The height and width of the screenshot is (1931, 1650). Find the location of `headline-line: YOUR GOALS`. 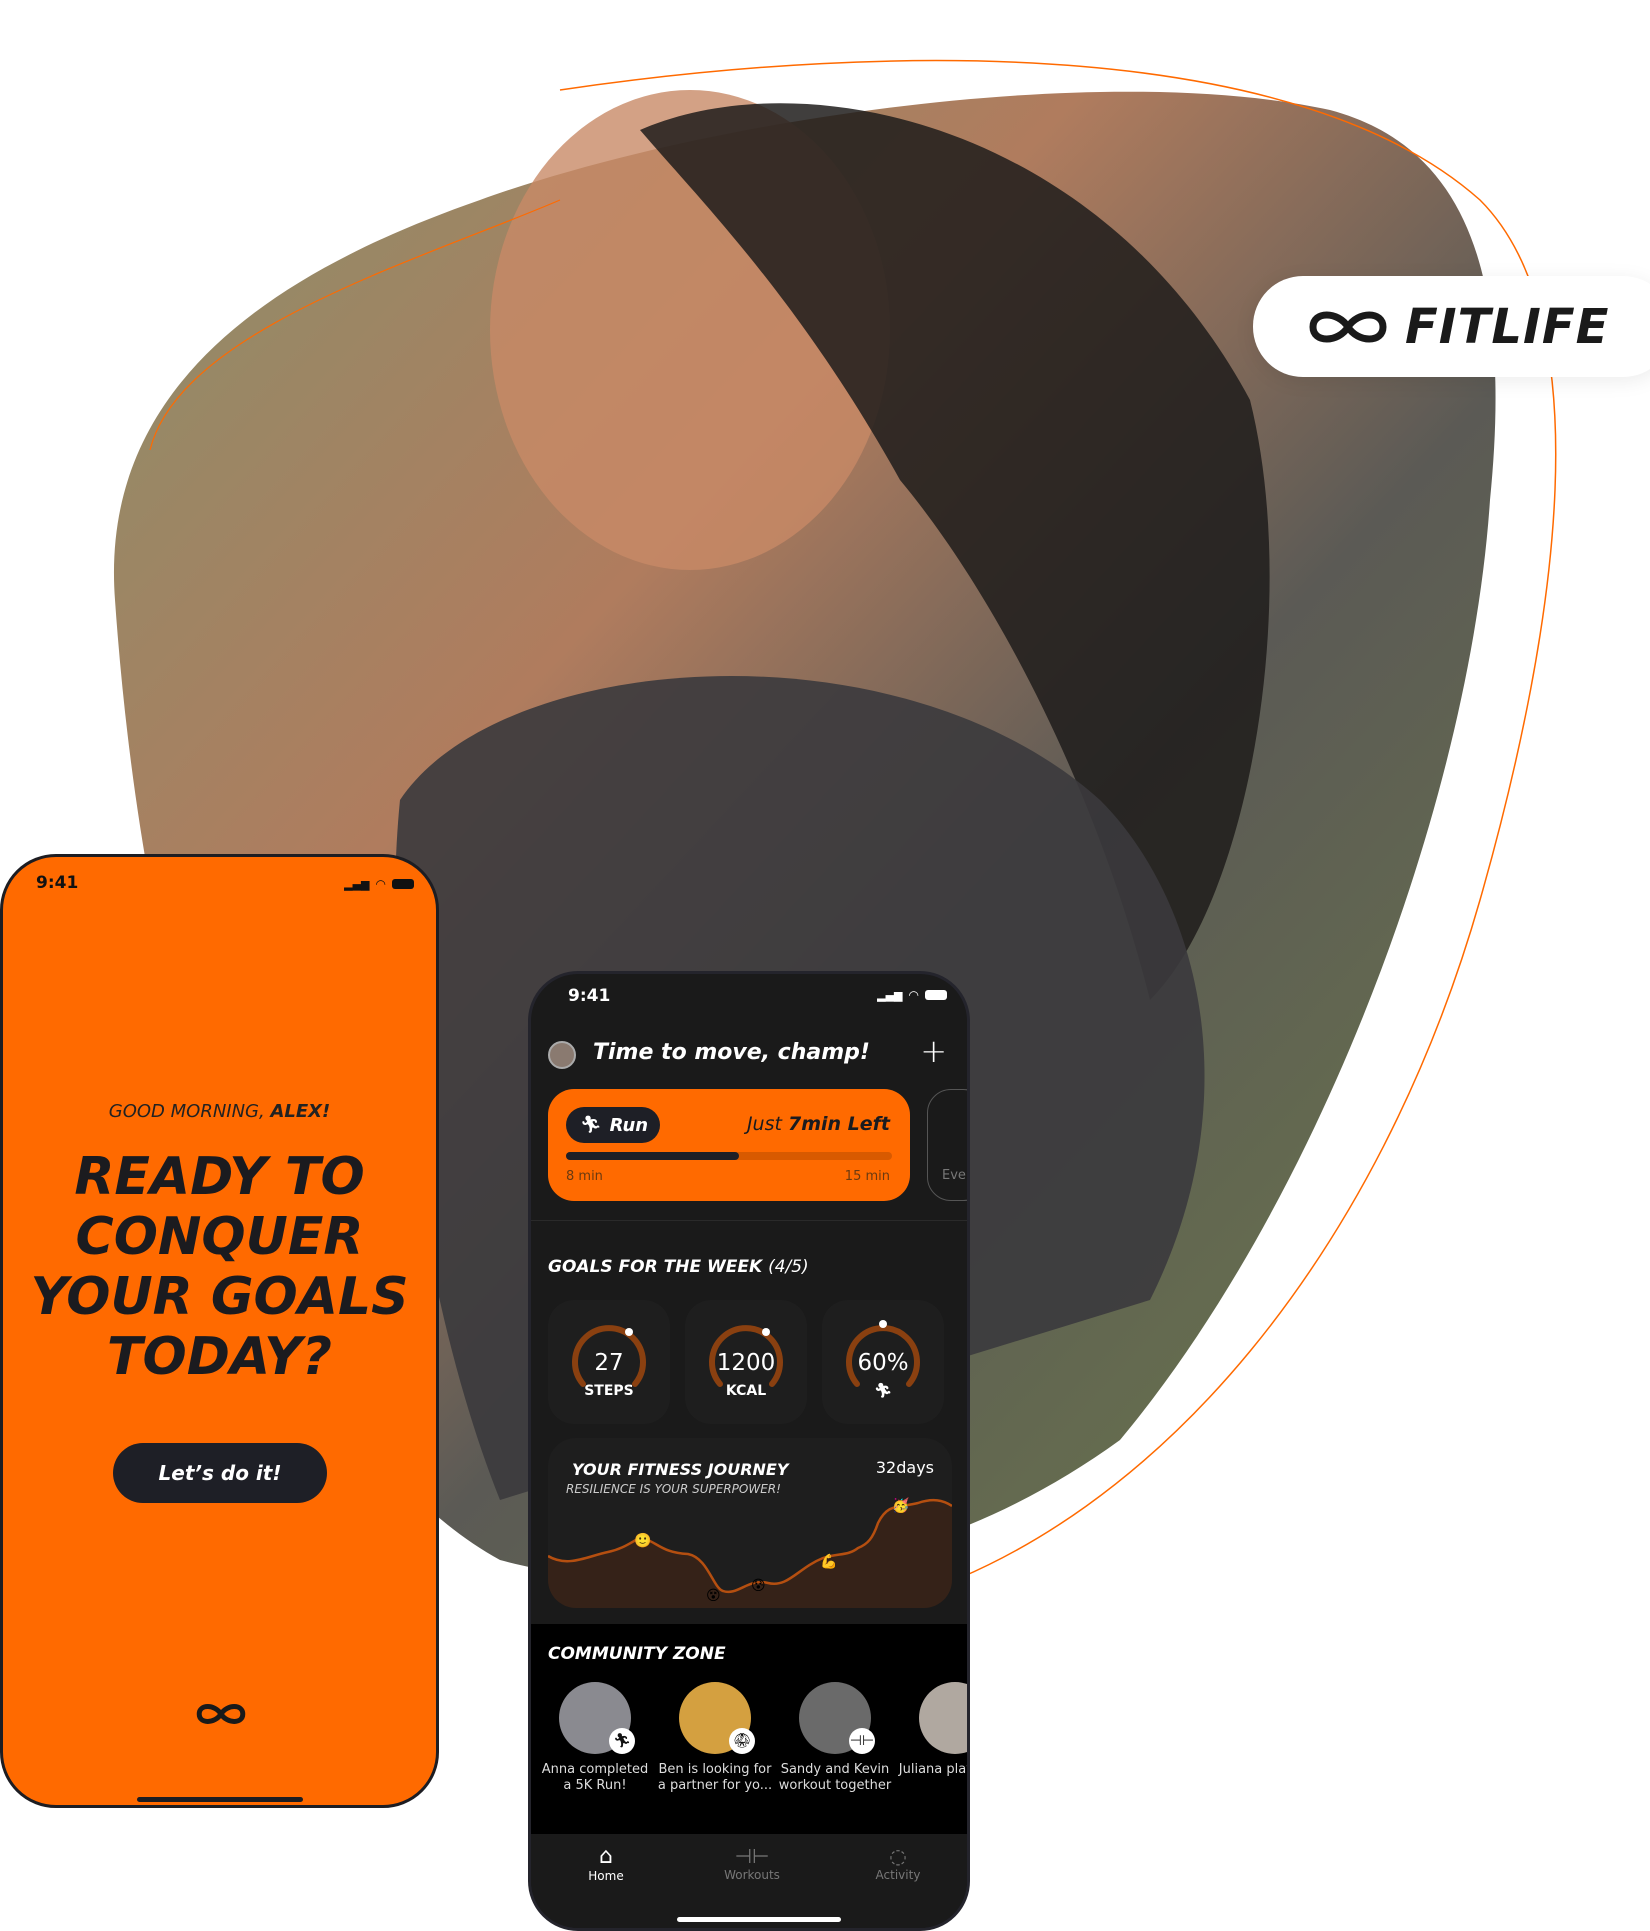

headline-line: YOUR GOALS is located at coordinates (219, 1297).